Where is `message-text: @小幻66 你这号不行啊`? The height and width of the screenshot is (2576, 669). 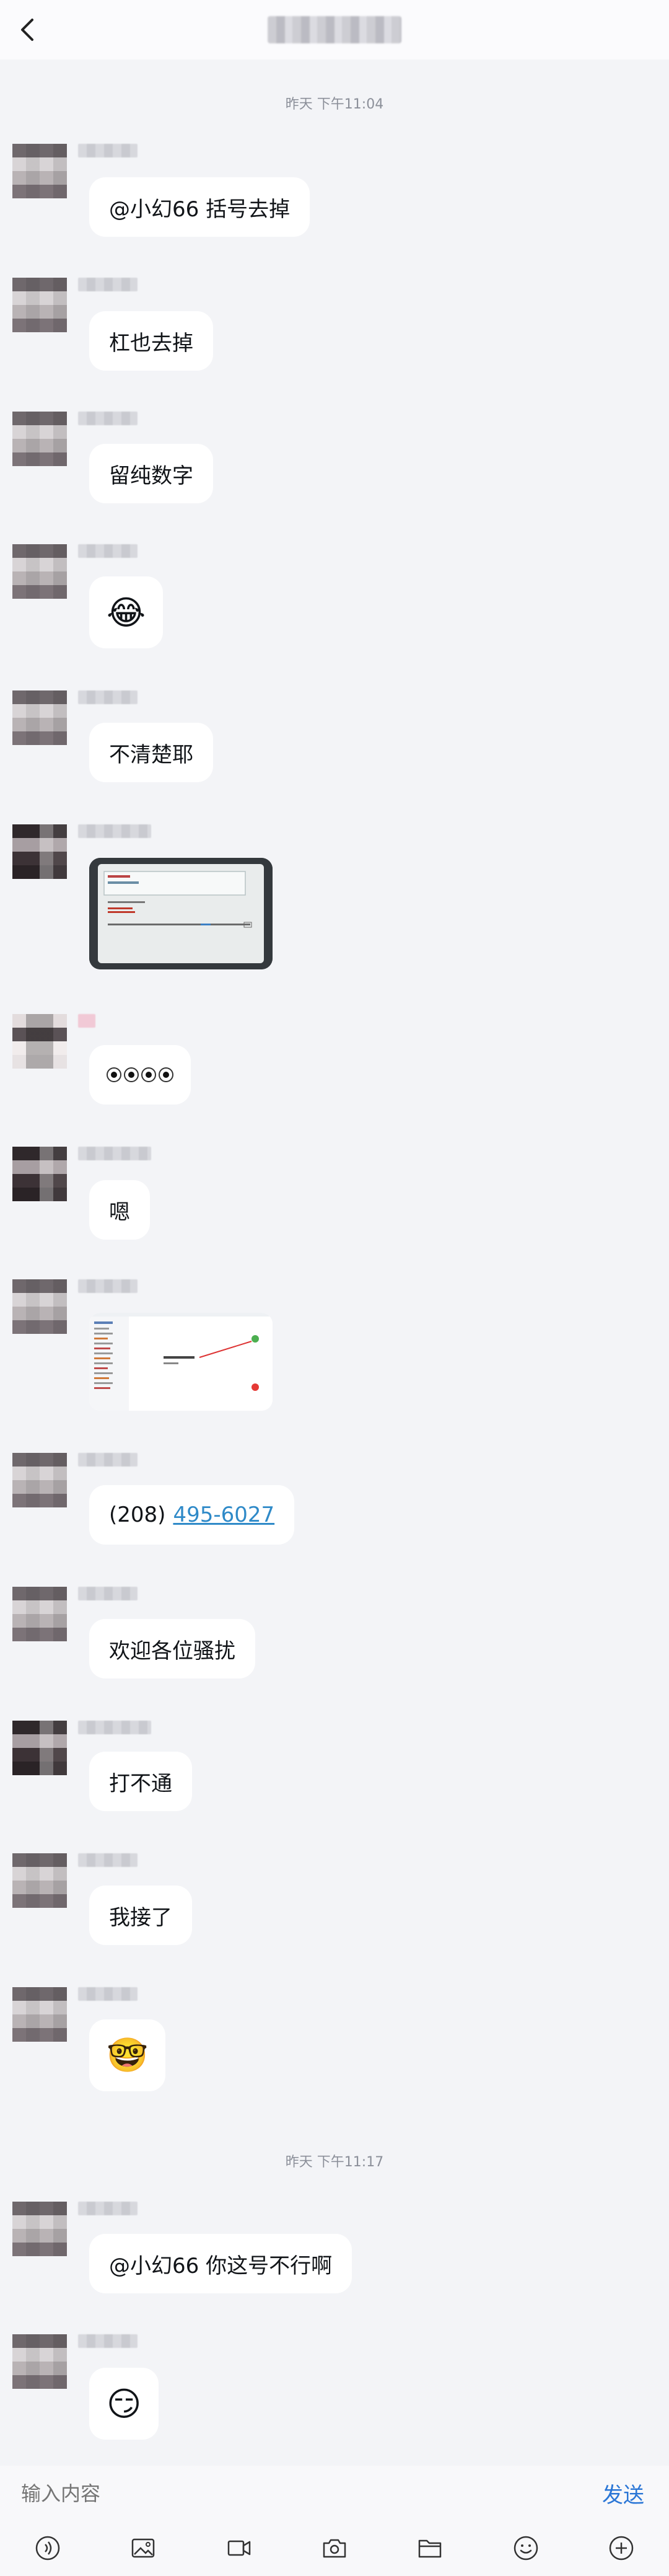
message-text: @小幻66 你这号不行啊 is located at coordinates (221, 2265).